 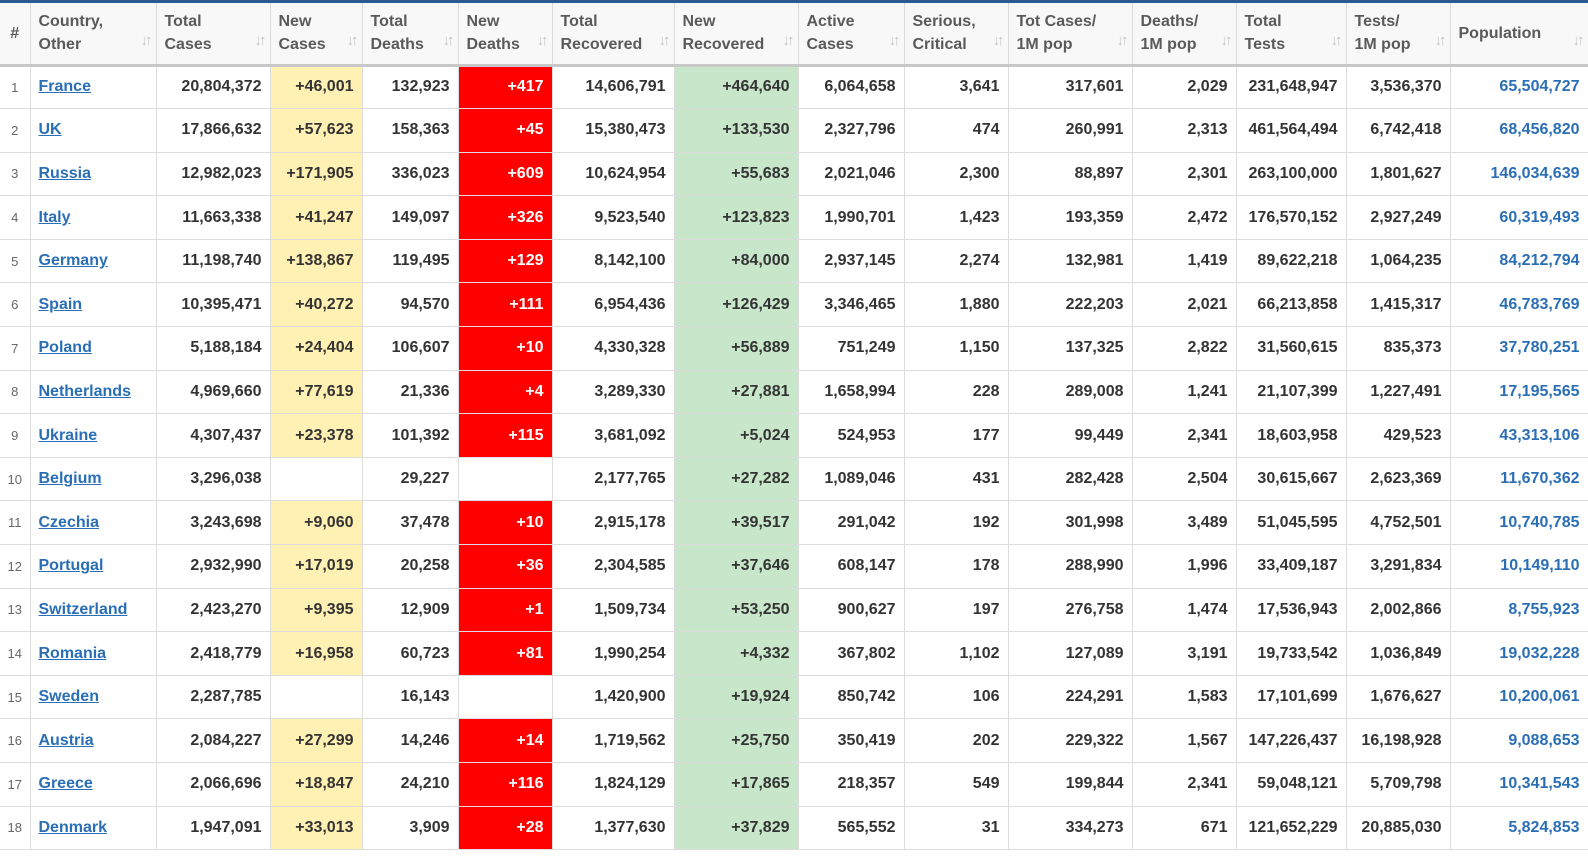 What do you see at coordinates (956, 35) in the screenshot?
I see `column-header-serious-critical: Serious, Critical ↓↑` at bounding box center [956, 35].